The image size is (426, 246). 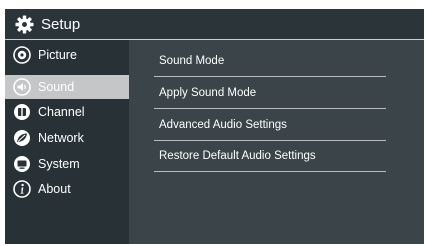 I want to click on menu-item-label: Advanced Audio Settings, so click(x=223, y=125).